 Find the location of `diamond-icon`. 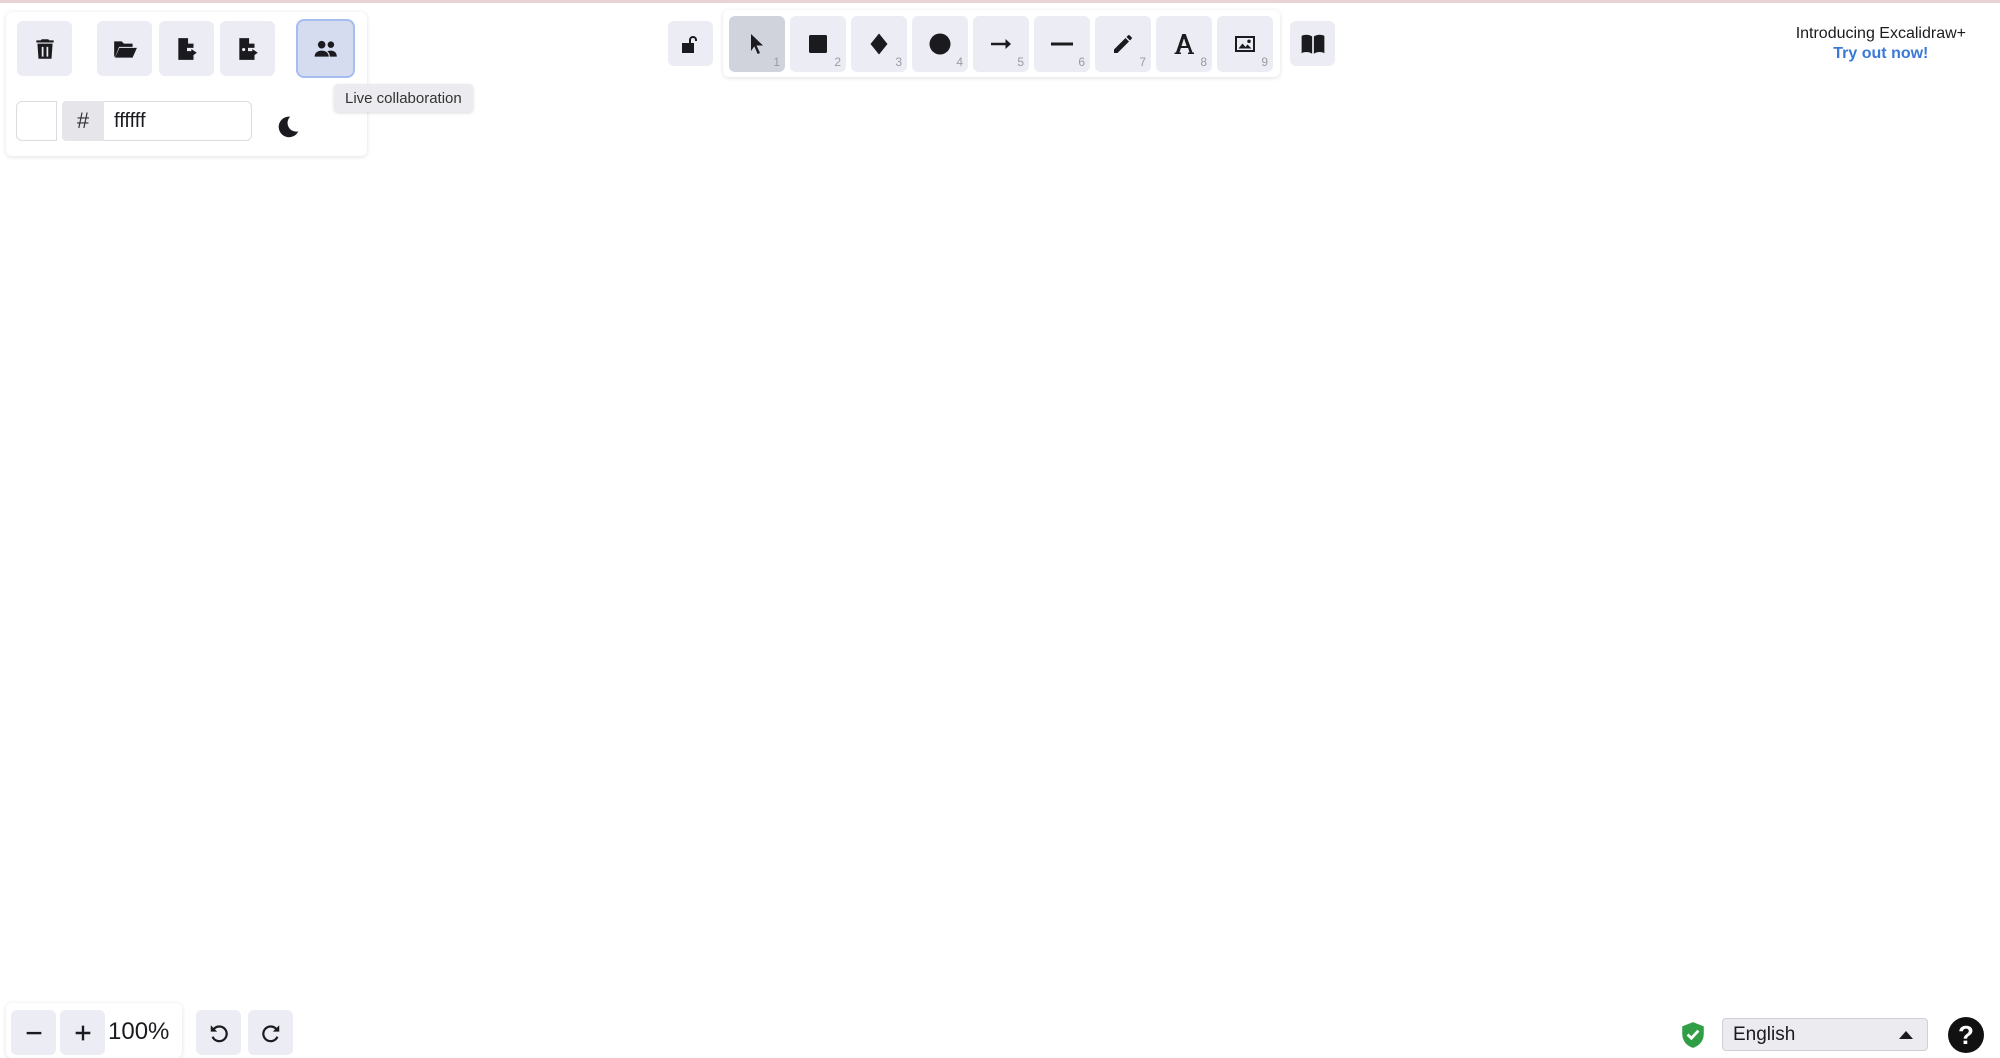

diamond-icon is located at coordinates (879, 44).